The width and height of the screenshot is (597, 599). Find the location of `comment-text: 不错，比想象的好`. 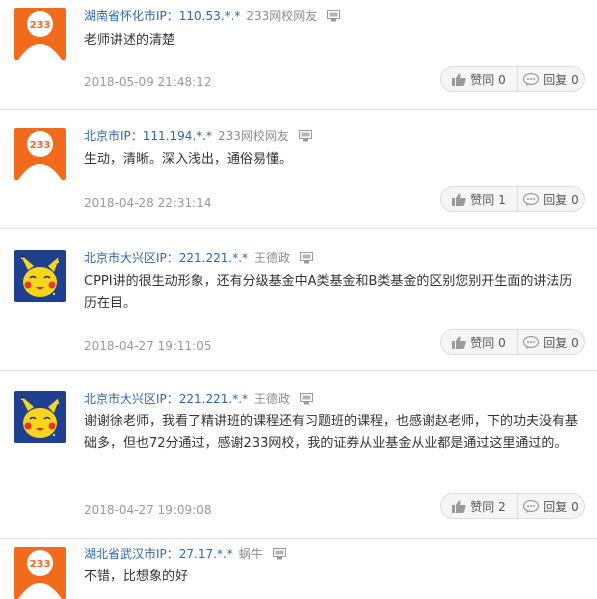

comment-text: 不错，比想象的好 is located at coordinates (136, 576).